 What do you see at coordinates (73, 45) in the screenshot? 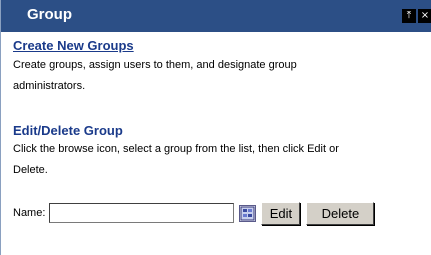
I see `create-new-groups-link: Create New Groups` at bounding box center [73, 45].